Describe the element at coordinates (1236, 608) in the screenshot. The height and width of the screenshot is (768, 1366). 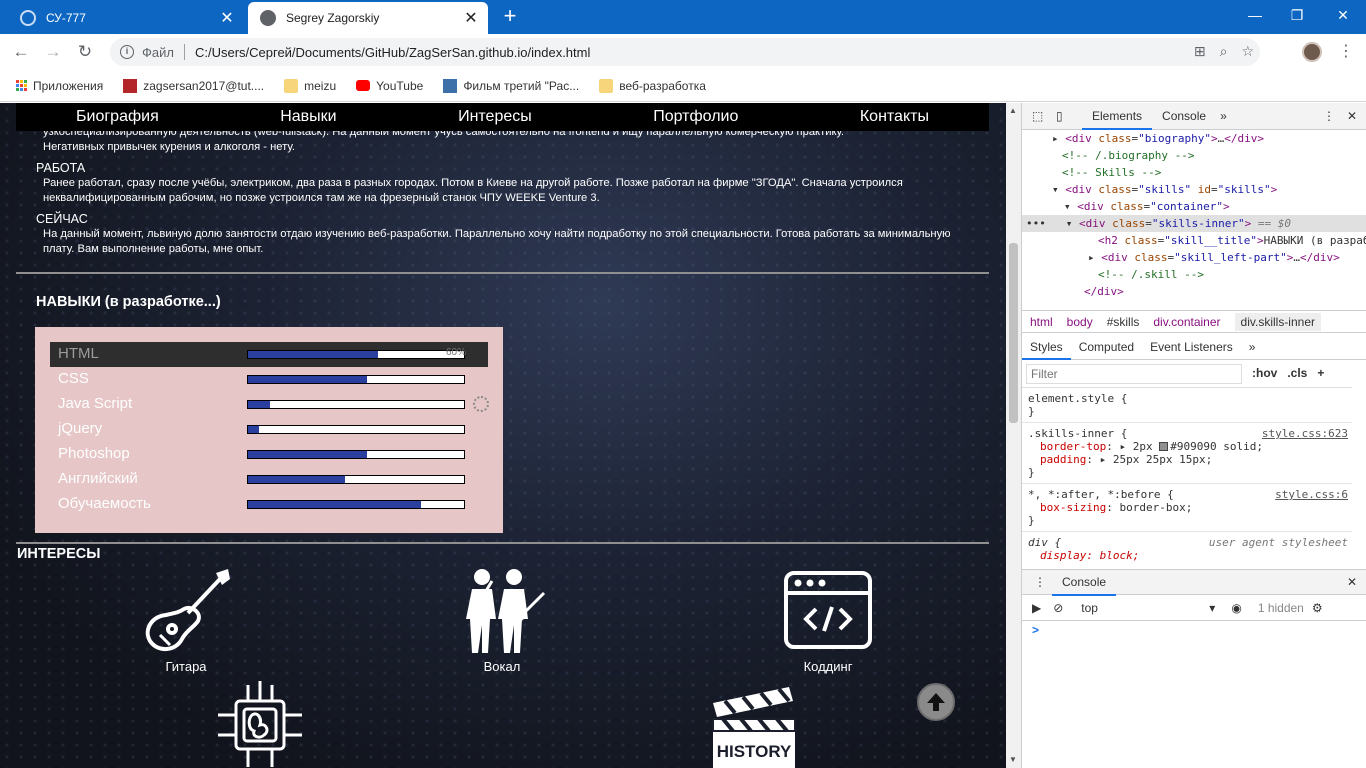
I see `eye-icon: ◉` at that location.